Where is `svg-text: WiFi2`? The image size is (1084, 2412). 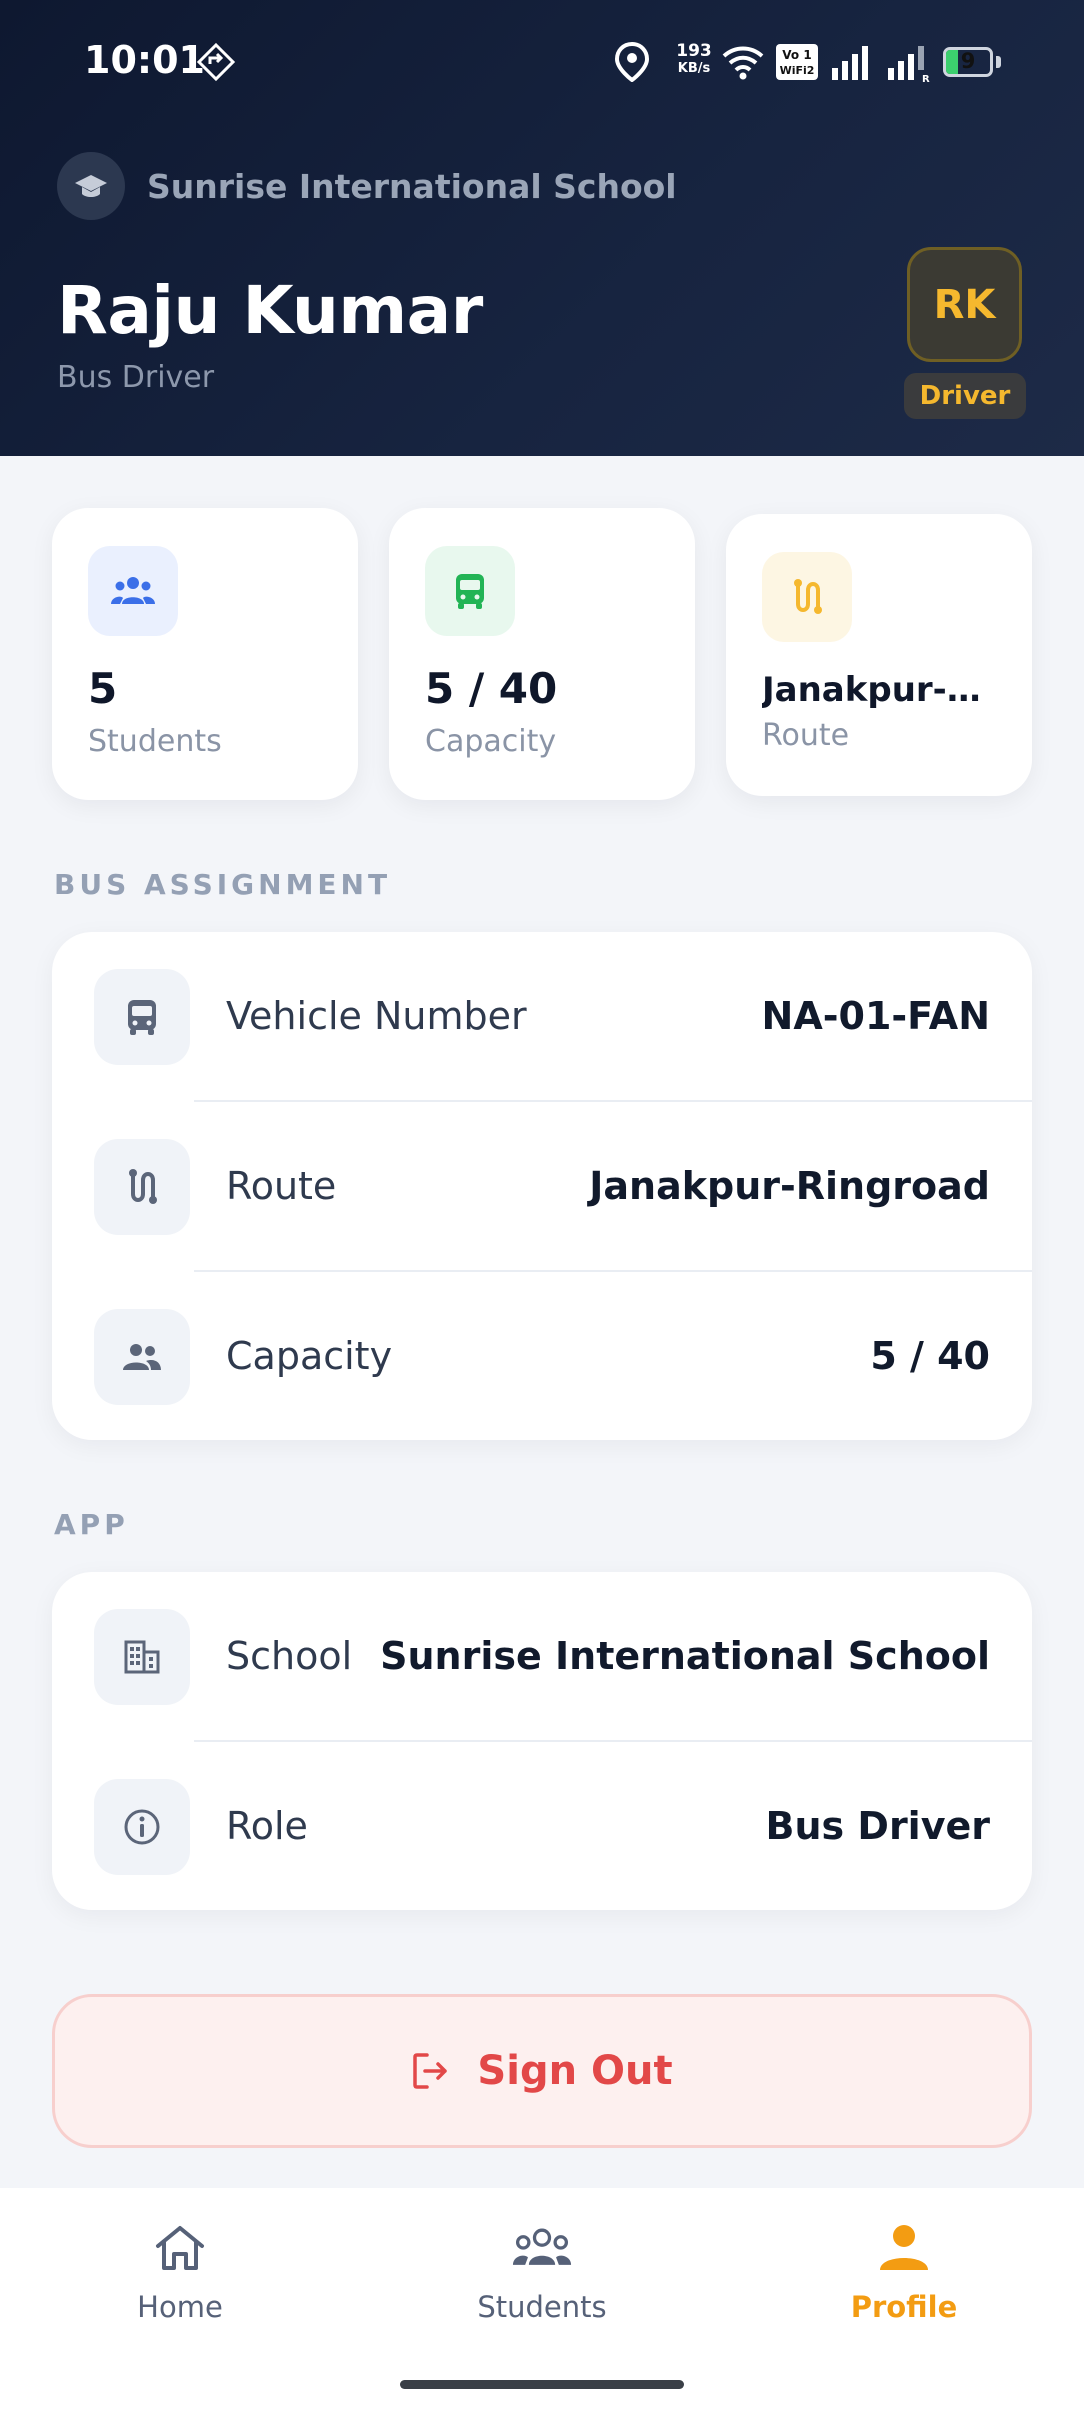
svg-text: WiFi2 is located at coordinates (797, 70).